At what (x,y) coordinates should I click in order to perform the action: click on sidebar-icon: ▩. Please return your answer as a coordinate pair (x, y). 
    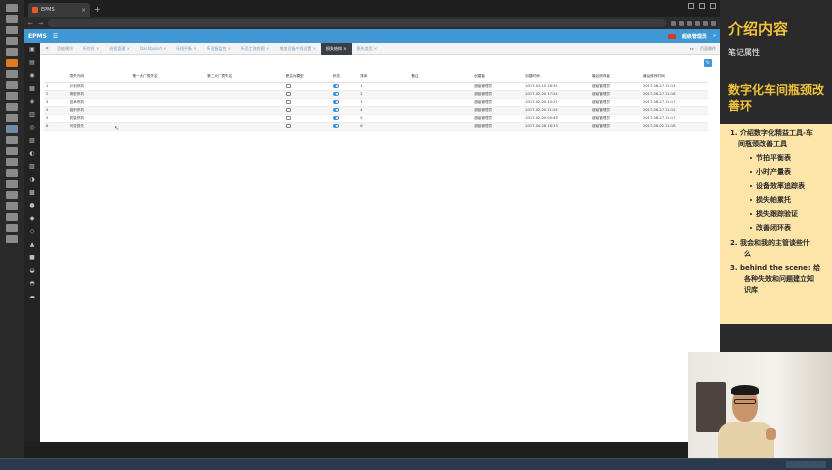
    Looking at the image, I should click on (32, 193).